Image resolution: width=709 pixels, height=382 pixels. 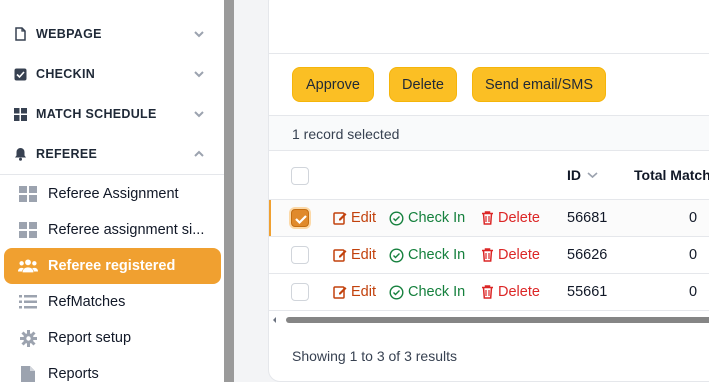 I want to click on sidebar-item-refmatches: RefMatches, so click(x=112, y=302).